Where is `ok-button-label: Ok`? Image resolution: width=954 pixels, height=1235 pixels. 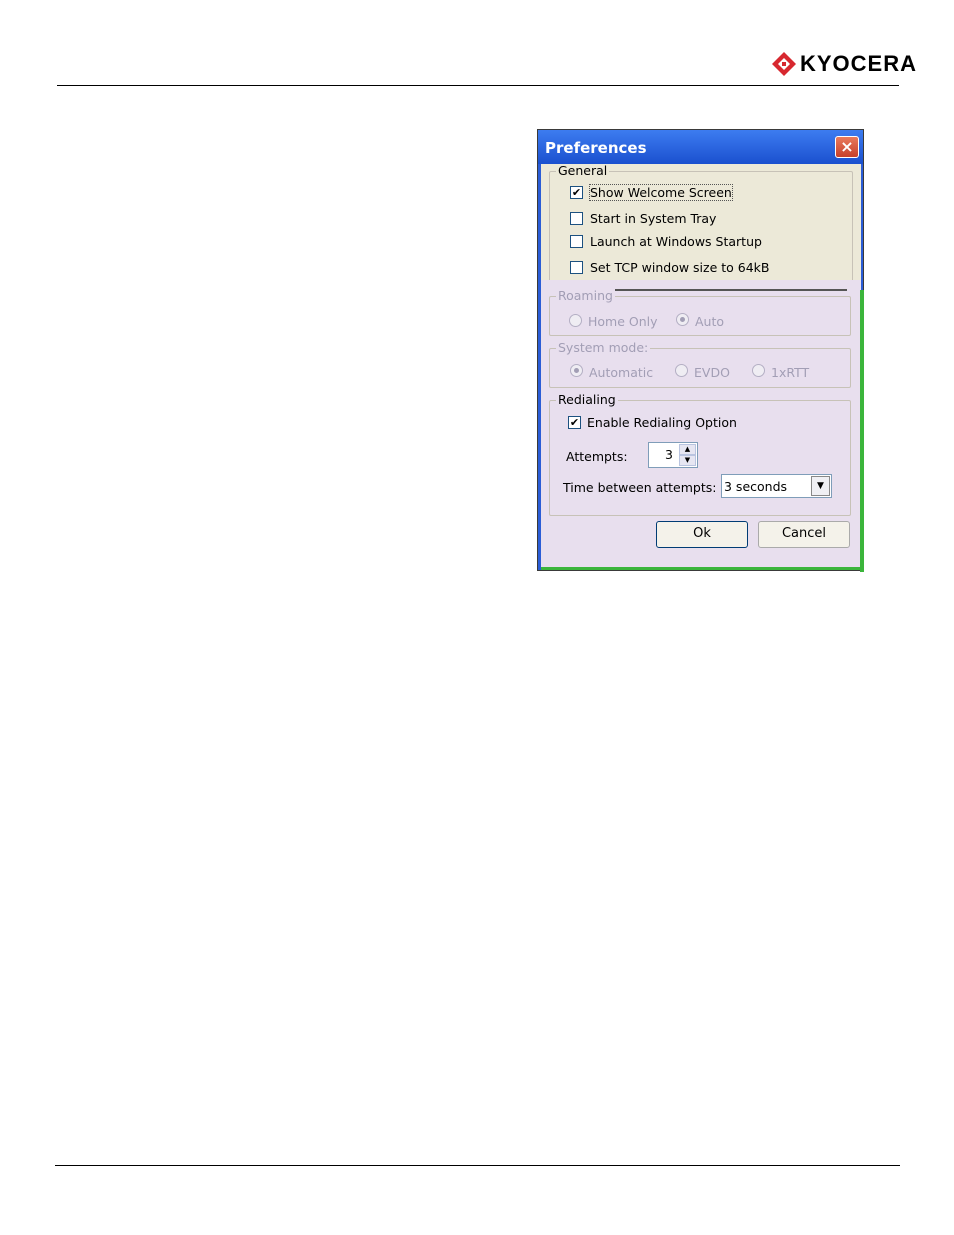 ok-button-label: Ok is located at coordinates (702, 533).